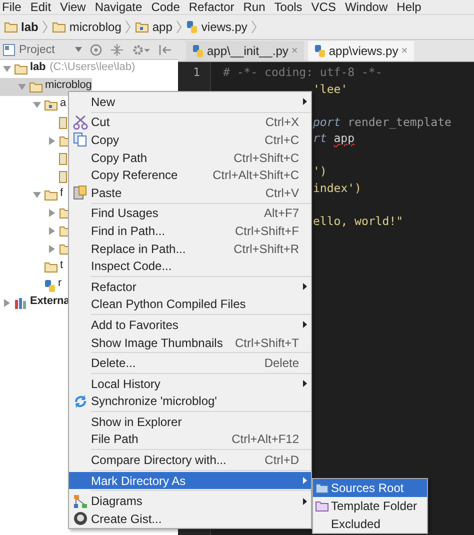 This screenshot has width=474, height=535. I want to click on code-line: rt app, so click(334, 138).